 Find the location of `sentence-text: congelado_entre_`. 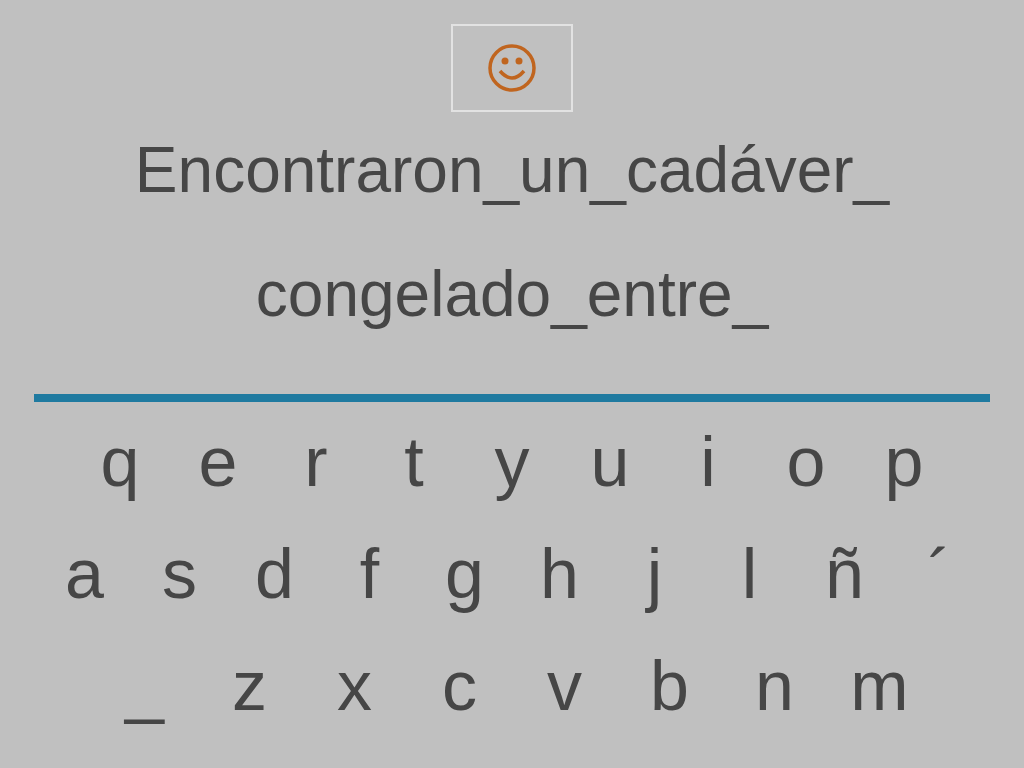

sentence-text: congelado_entre_ is located at coordinates (512, 294).